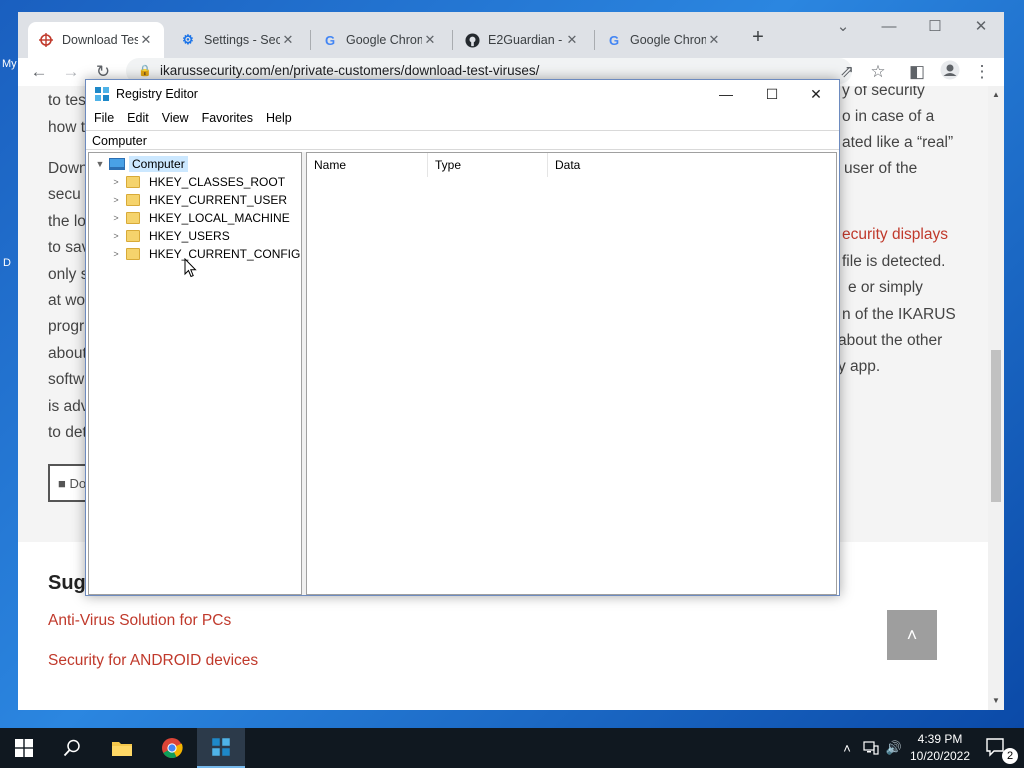 Image resolution: width=1024 pixels, height=768 pixels. What do you see at coordinates (664, 40) in the screenshot?
I see `tab-google-chrome-2: G Google Chrom ✕` at bounding box center [664, 40].